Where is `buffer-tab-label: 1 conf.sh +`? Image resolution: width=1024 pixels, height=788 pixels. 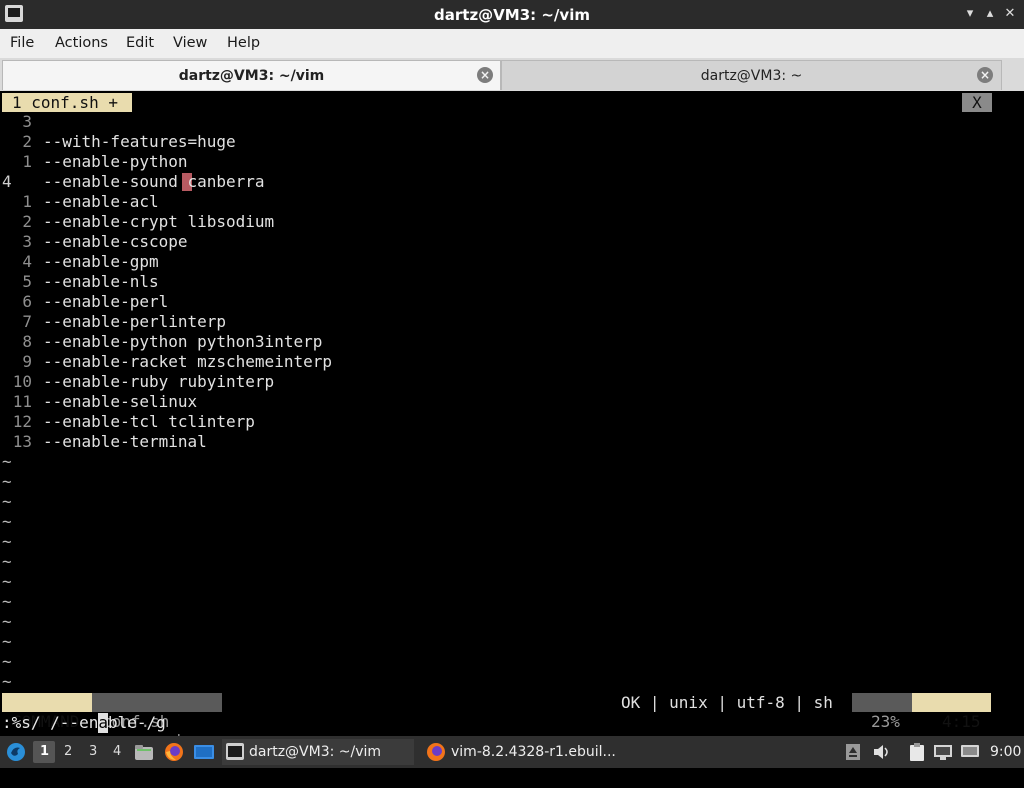
buffer-tab-label: 1 conf.sh + is located at coordinates (65, 102).